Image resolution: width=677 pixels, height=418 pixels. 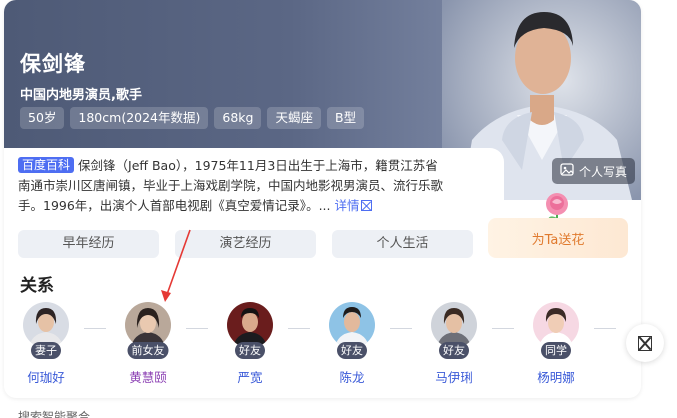 What do you see at coordinates (37, 286) in the screenshot?
I see `relations-title: 关系` at bounding box center [37, 286].